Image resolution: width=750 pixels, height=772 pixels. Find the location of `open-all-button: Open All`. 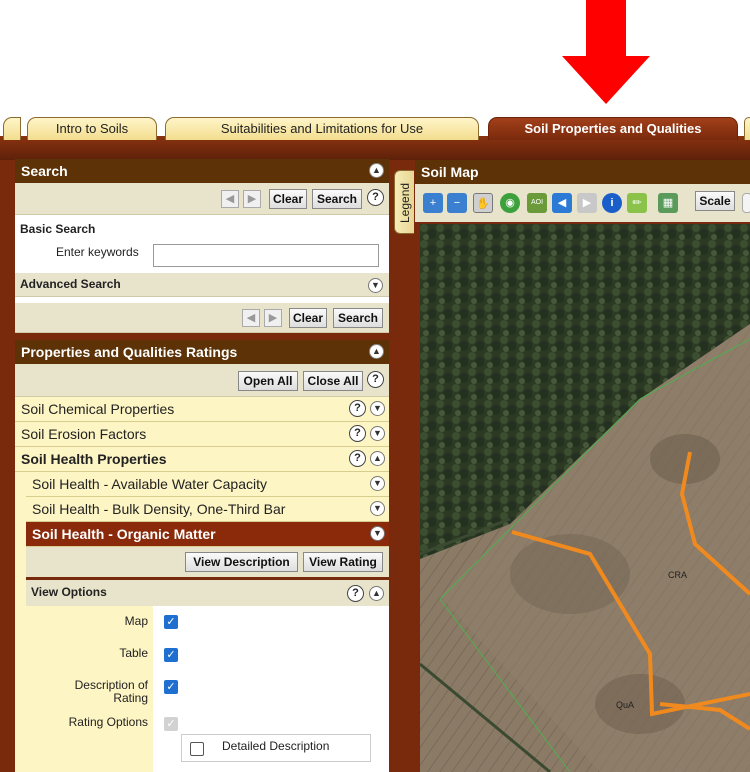

open-all-button: Open All is located at coordinates (268, 381).